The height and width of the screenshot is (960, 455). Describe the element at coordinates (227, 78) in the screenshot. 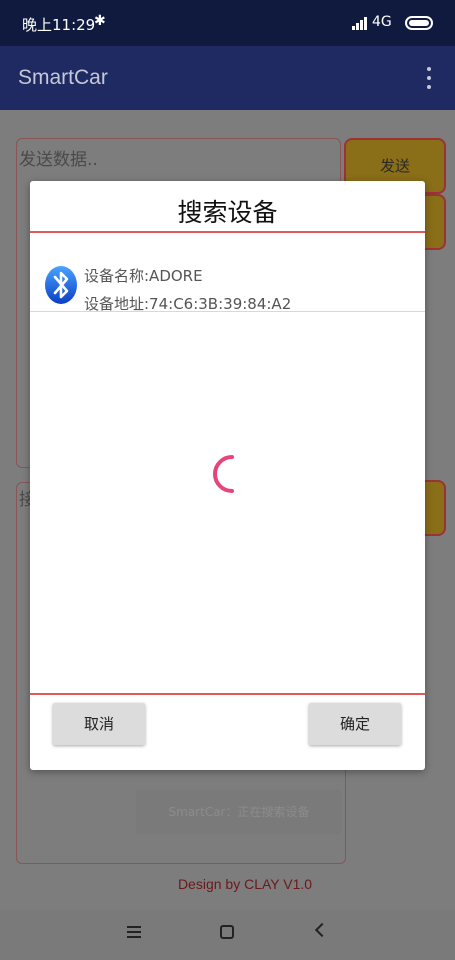

I see `app-bar: SmartCar` at that location.